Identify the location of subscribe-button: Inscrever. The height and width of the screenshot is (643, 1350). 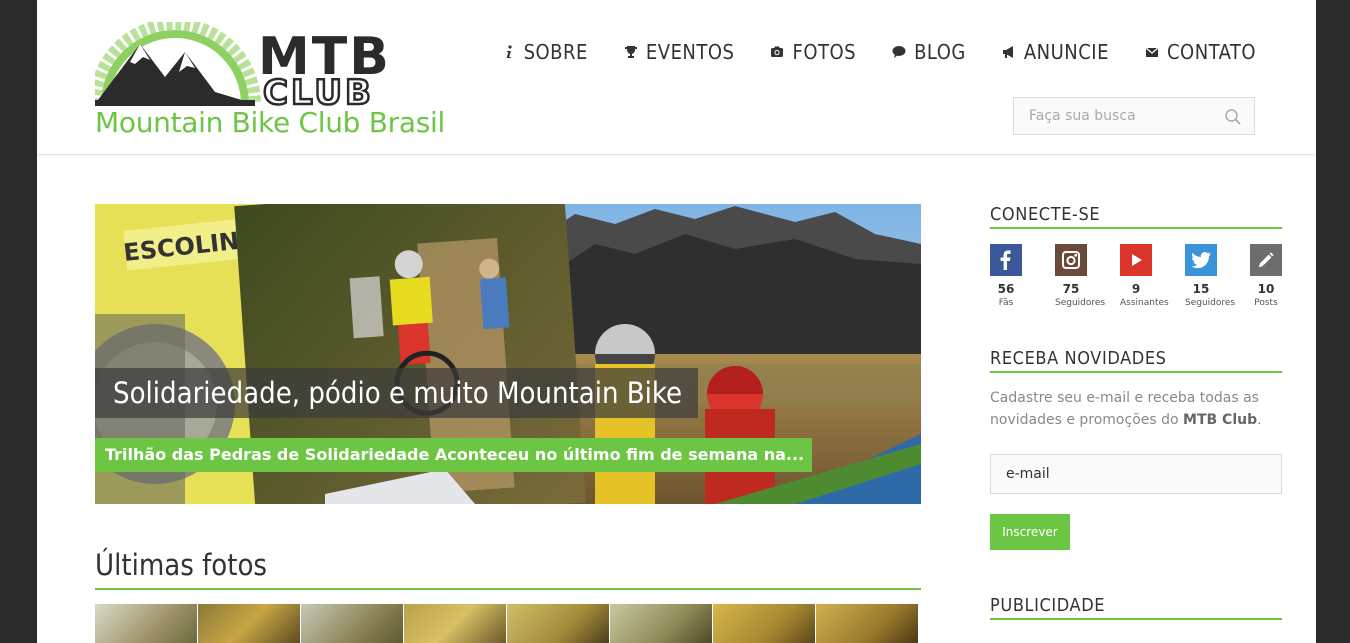
(1030, 532).